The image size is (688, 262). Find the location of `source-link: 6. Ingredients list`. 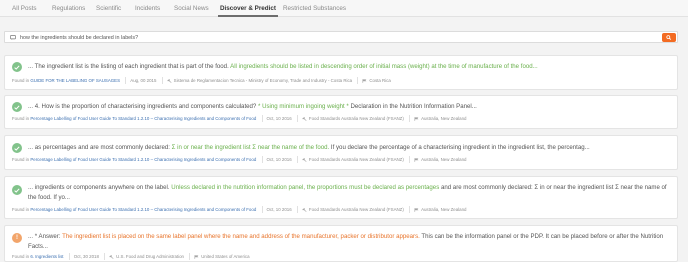

source-link: 6. Ingredients list is located at coordinates (46, 256).